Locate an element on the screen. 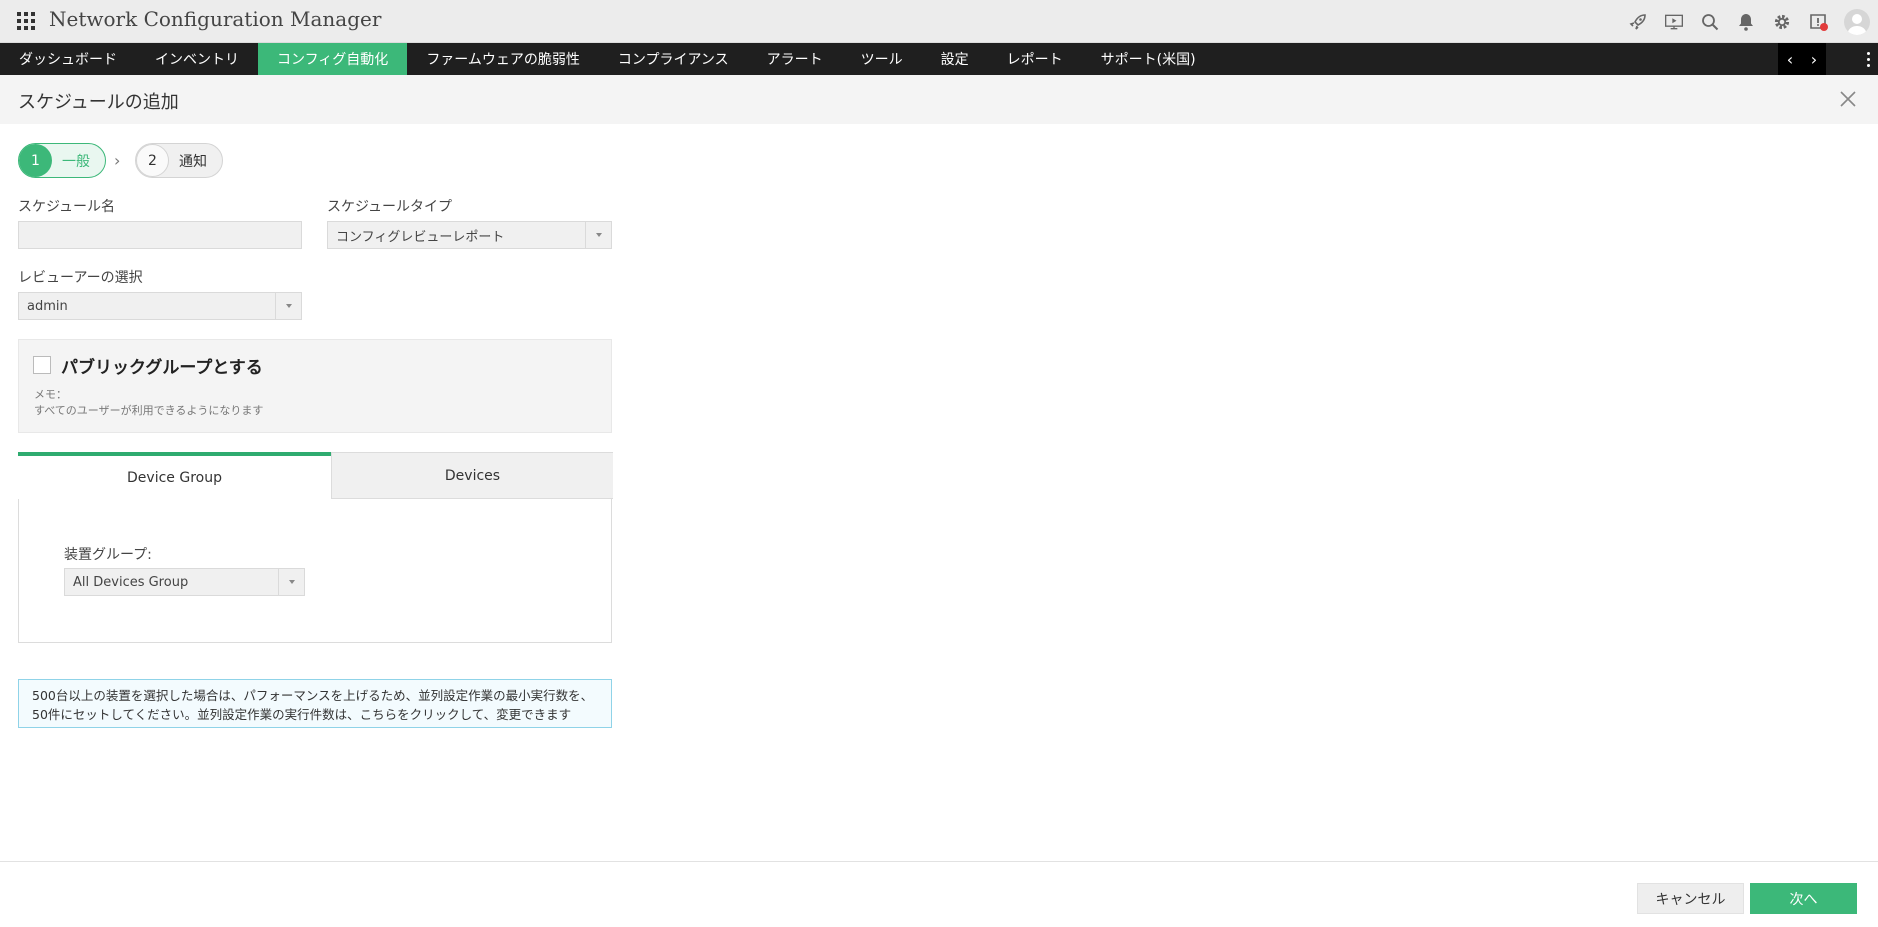  search-icon is located at coordinates (1710, 21).